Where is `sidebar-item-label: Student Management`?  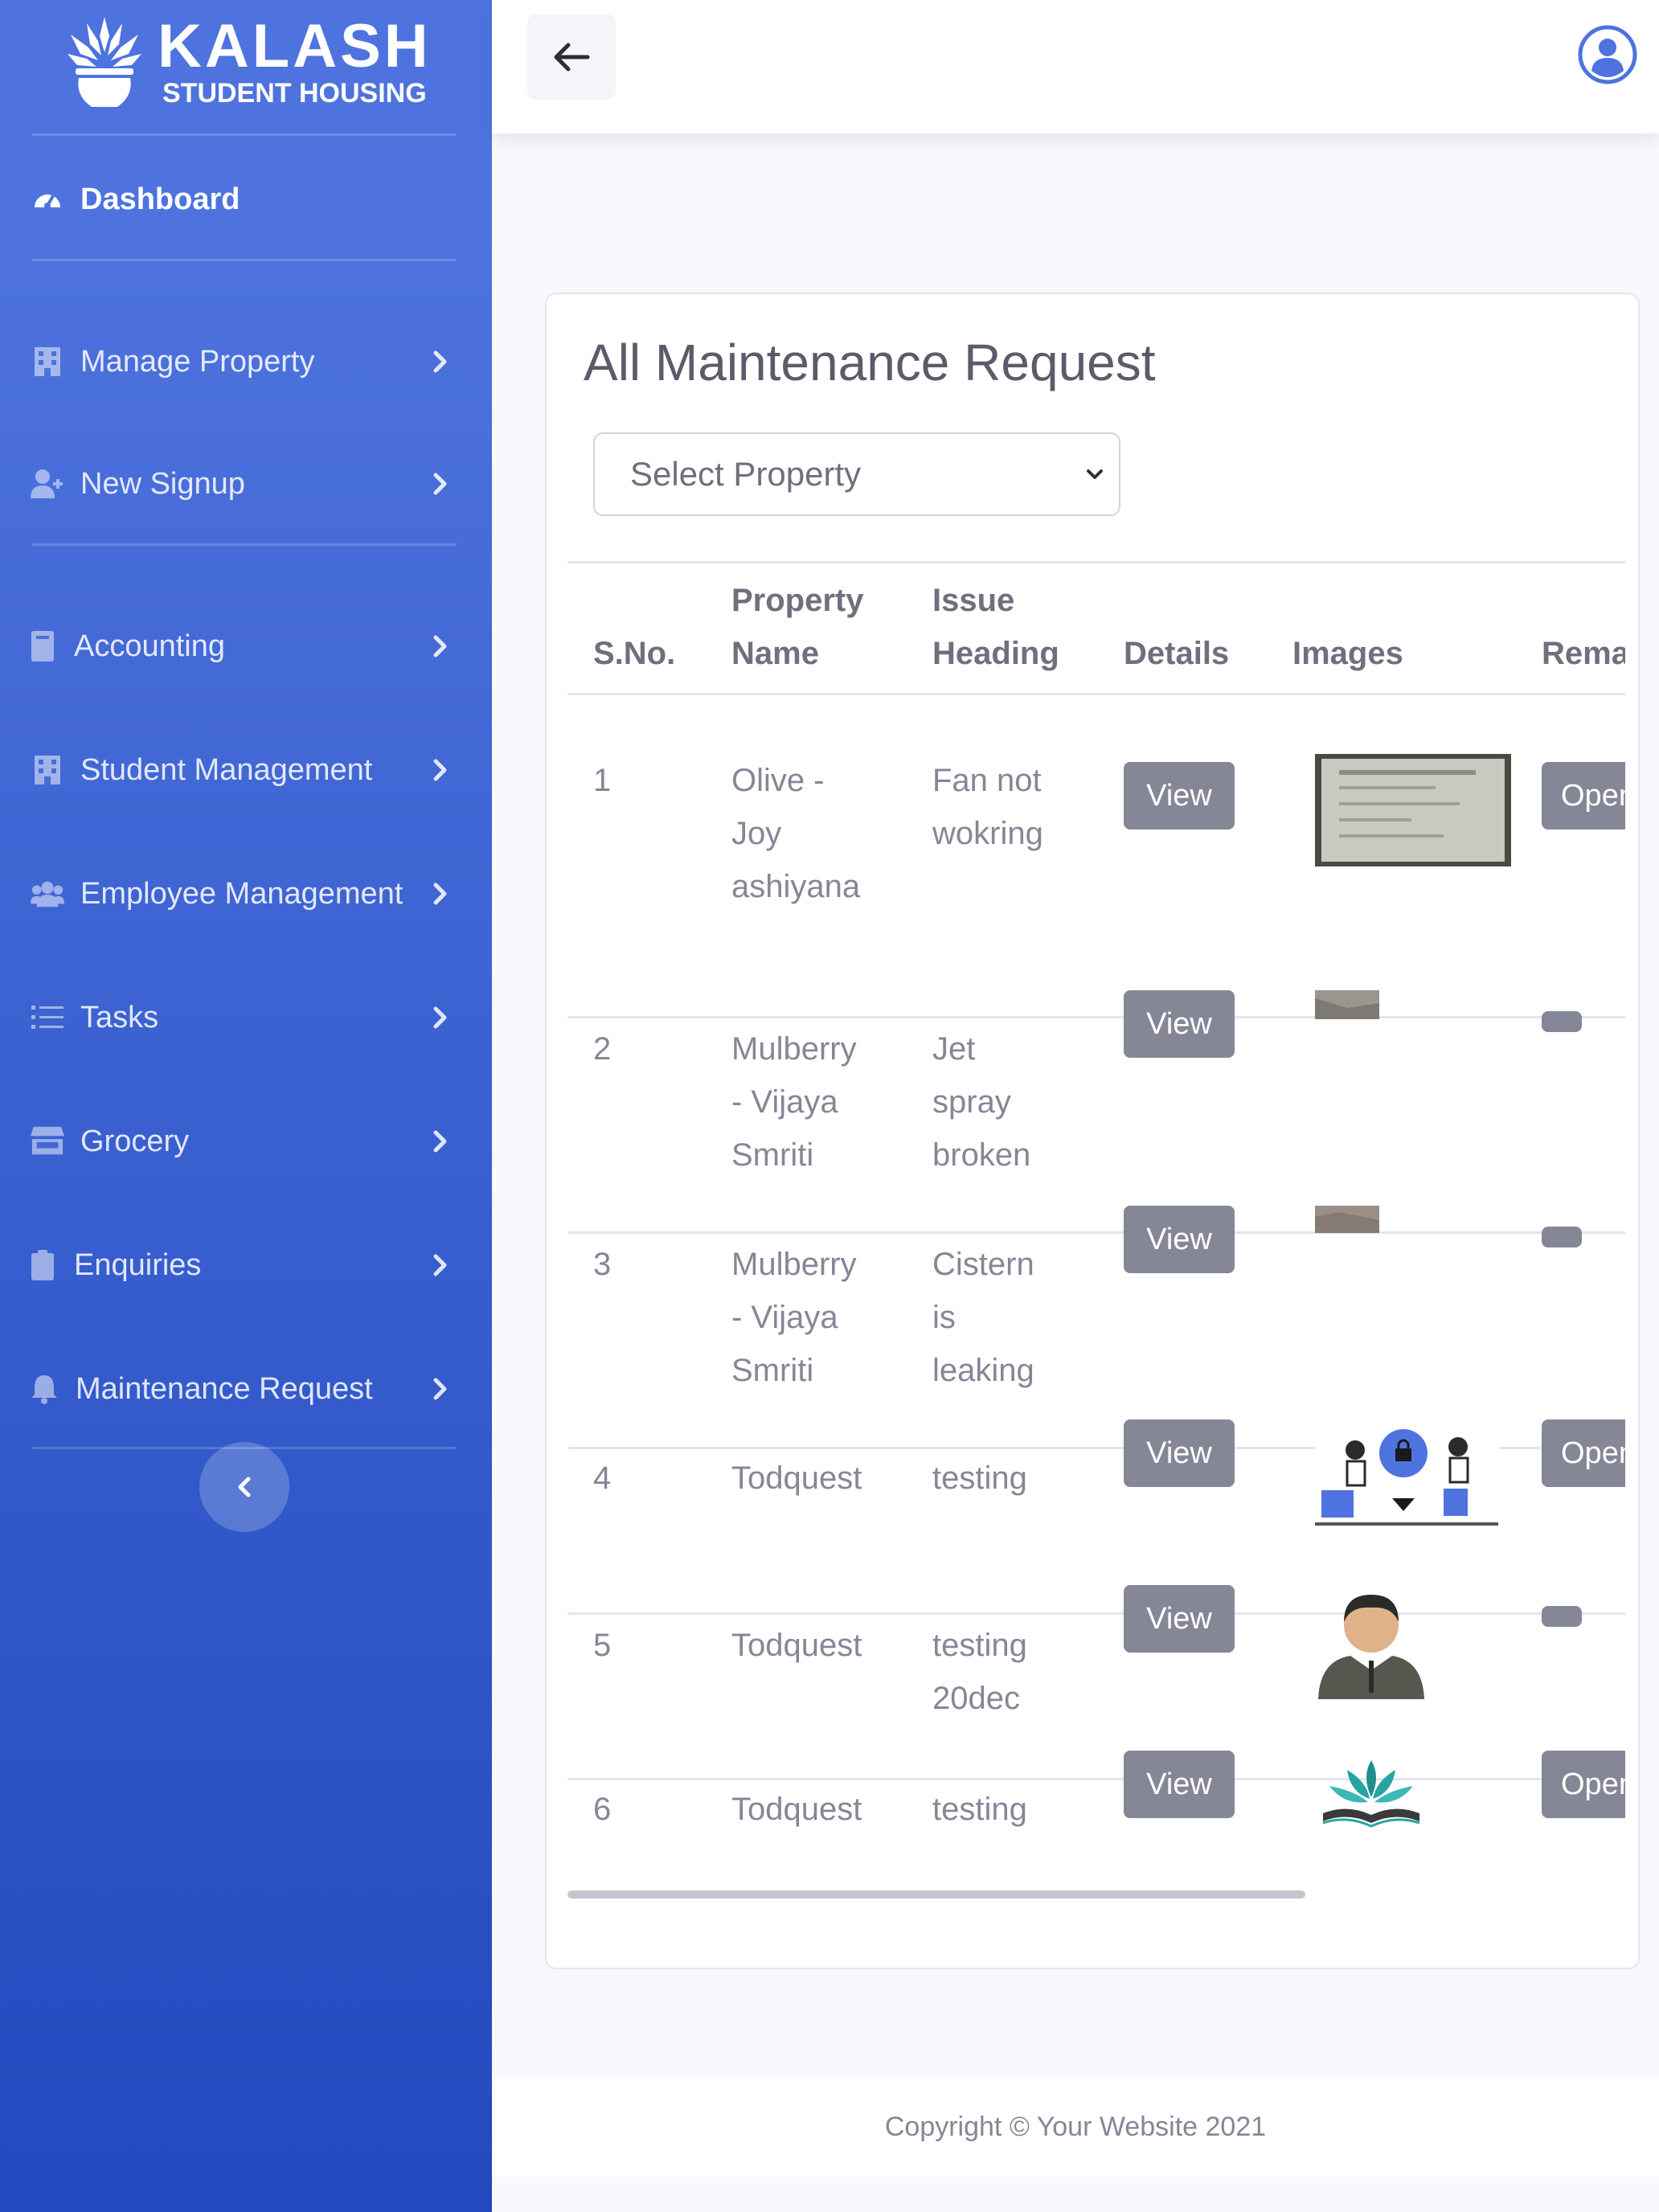
sidebar-item-label: Student Management is located at coordinates (227, 769).